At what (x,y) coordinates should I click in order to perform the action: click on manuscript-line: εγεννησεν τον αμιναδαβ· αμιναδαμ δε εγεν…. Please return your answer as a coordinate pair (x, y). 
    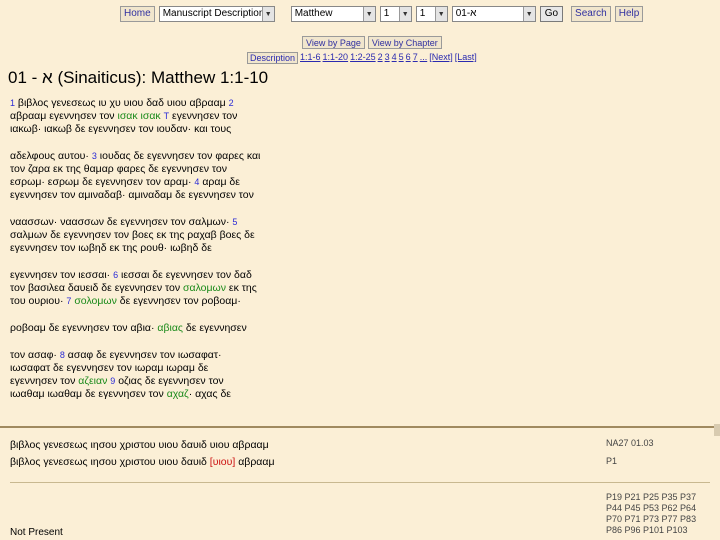
    Looking at the image, I should click on (305, 195).